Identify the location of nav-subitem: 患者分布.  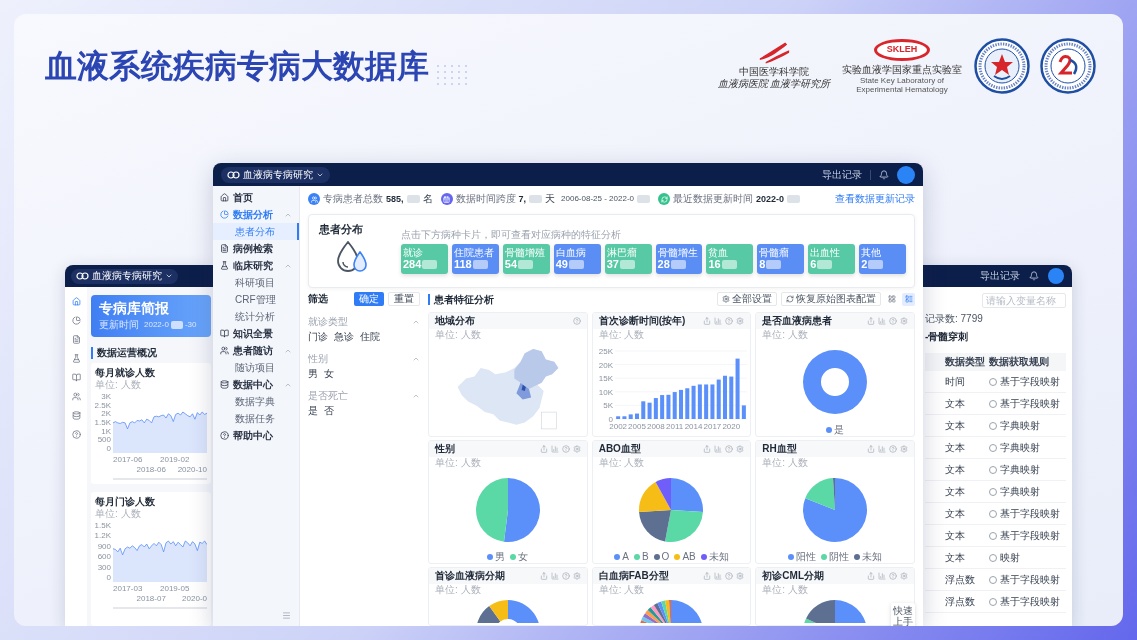
(256, 231).